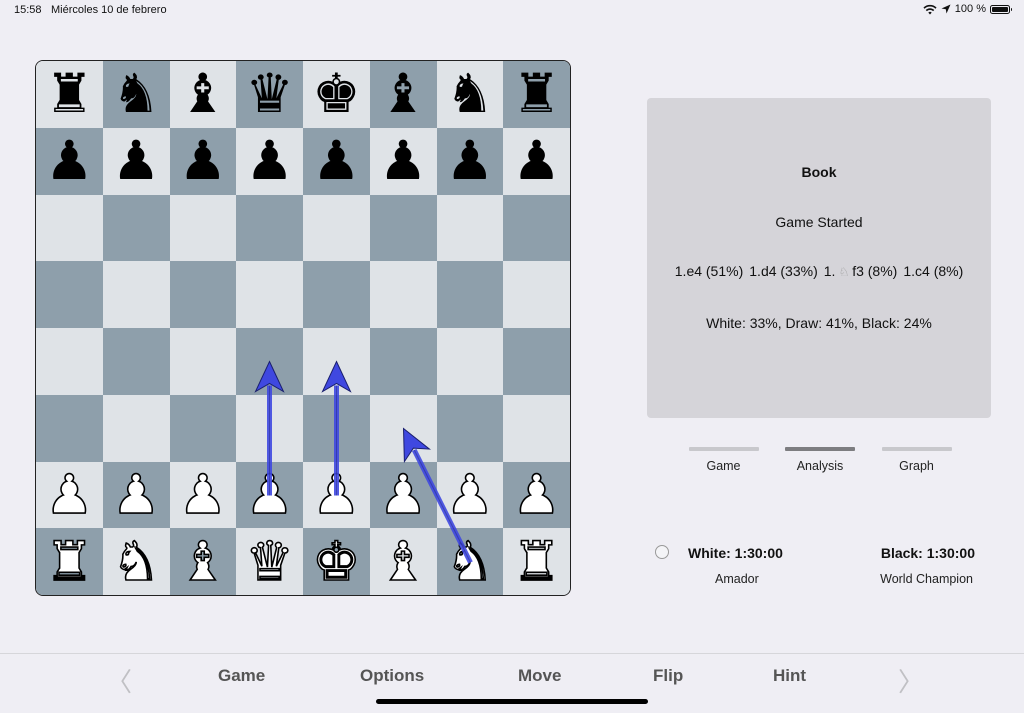 The image size is (1024, 713). What do you see at coordinates (470, 561) in the screenshot?
I see `square-g1: ♞` at bounding box center [470, 561].